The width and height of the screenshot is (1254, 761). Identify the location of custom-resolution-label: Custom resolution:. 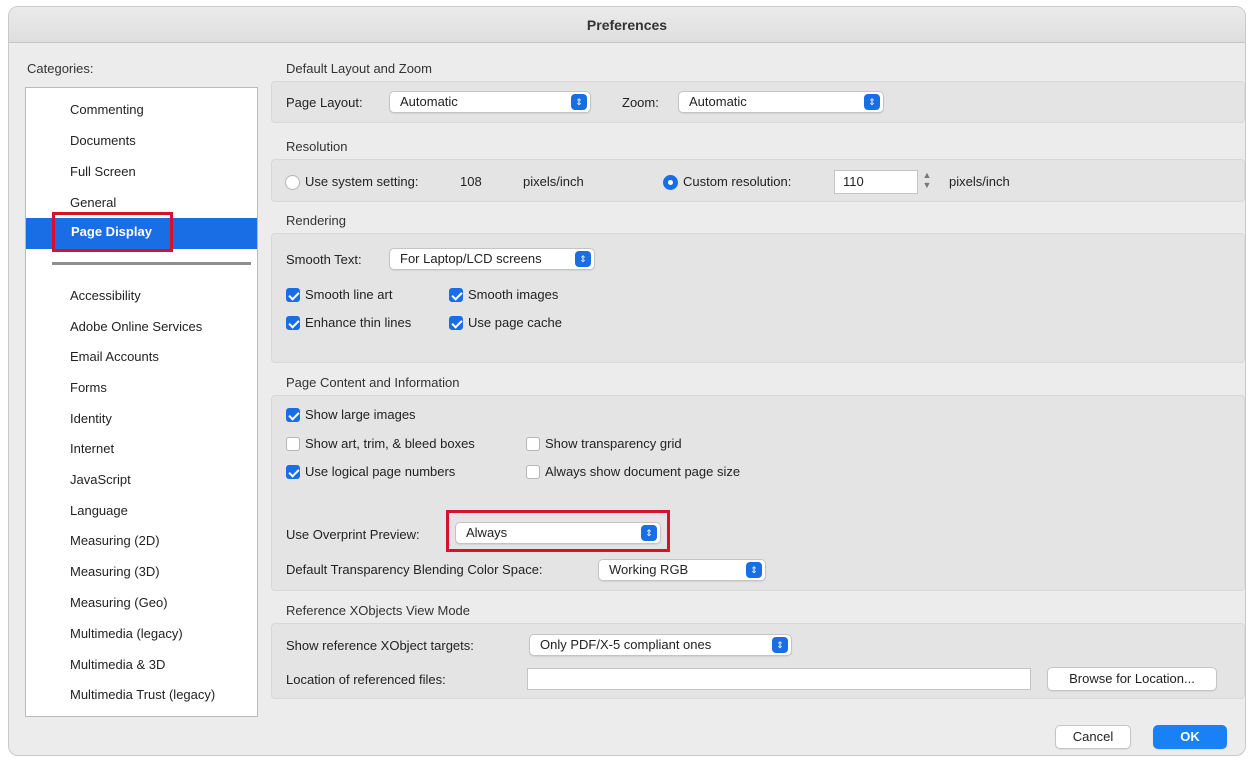
(737, 181).